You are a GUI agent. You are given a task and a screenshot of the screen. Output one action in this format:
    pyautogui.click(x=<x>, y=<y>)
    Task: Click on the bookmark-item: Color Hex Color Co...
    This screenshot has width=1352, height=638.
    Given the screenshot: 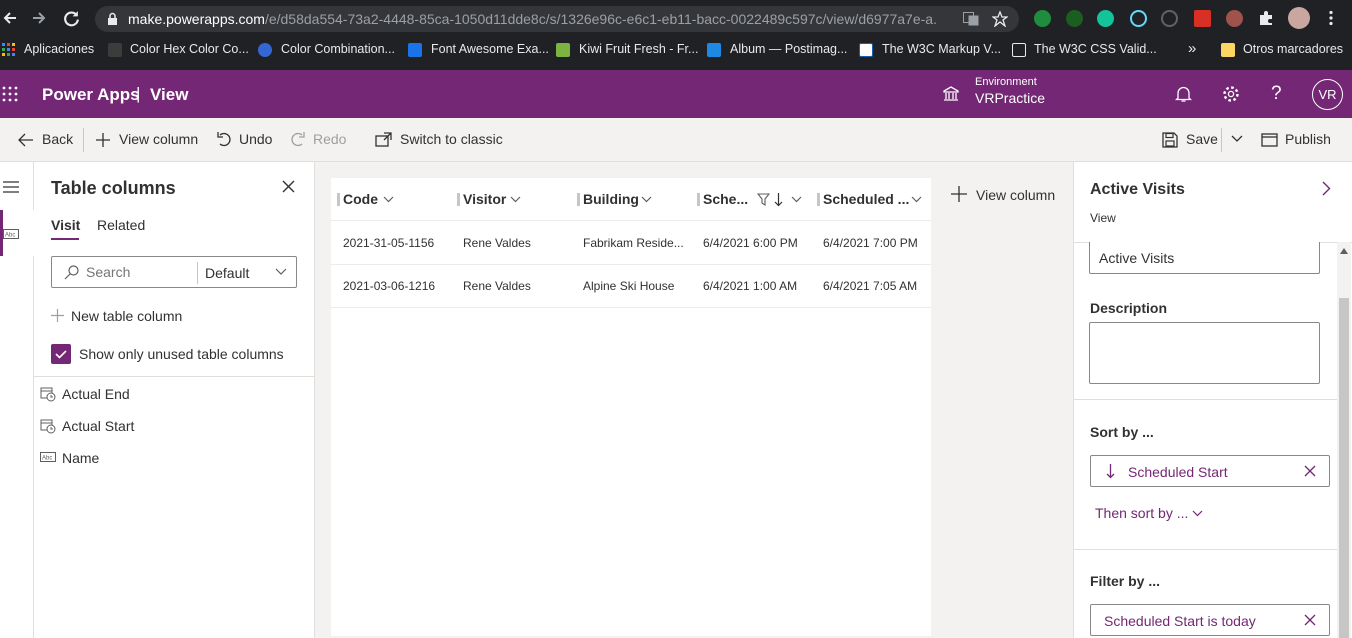 What is the action you would take?
    pyautogui.click(x=189, y=49)
    